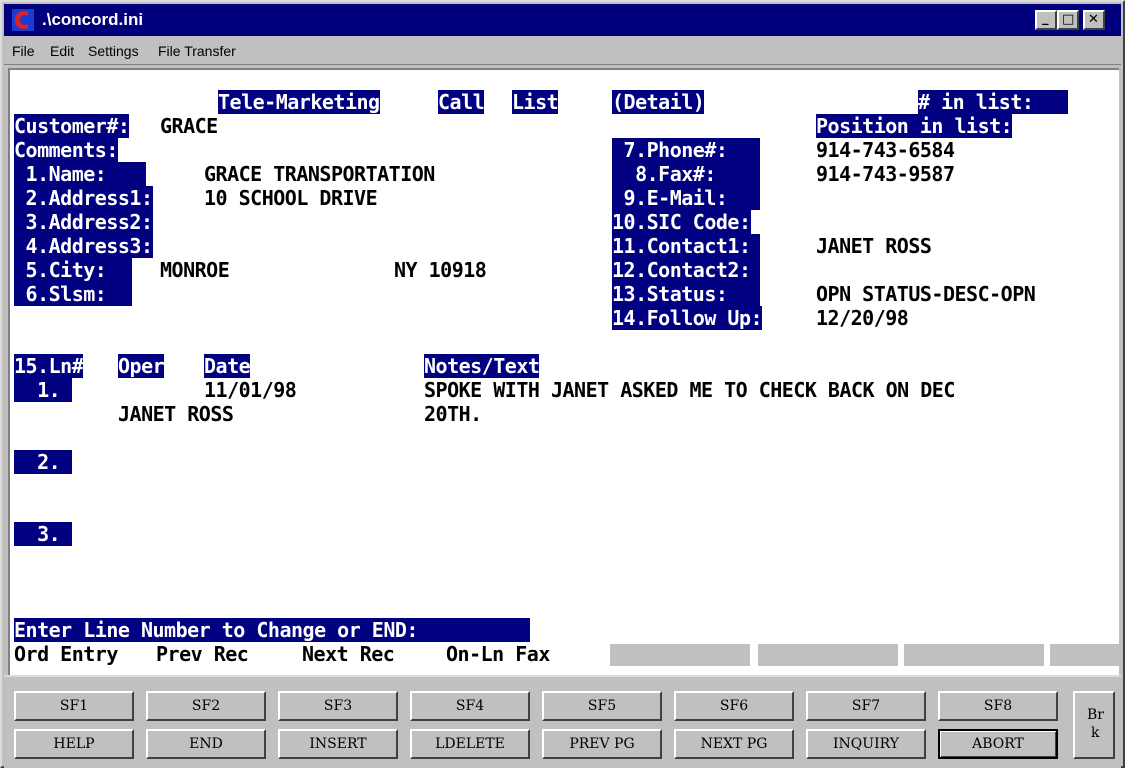  Describe the element at coordinates (862, 318) in the screenshot. I see `follow-up-value: 12/20/98` at that location.